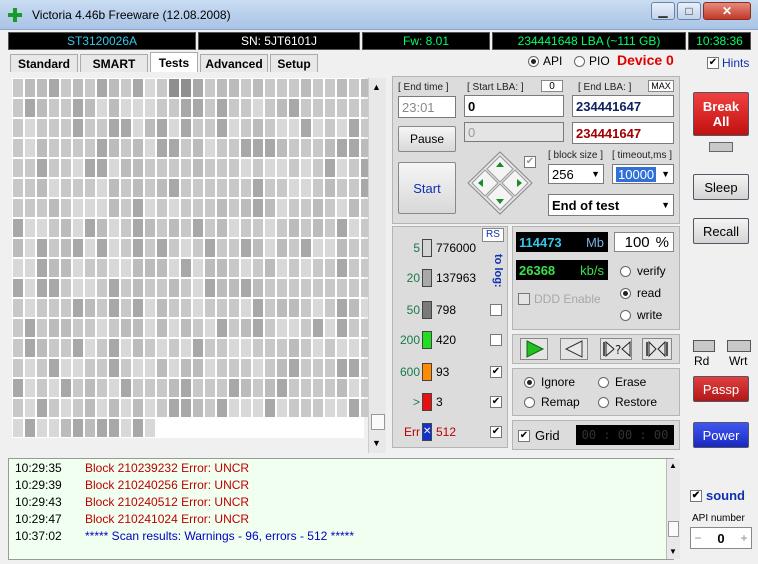 The height and width of the screenshot is (564, 758). Describe the element at coordinates (529, 402) in the screenshot. I see `remap-radio-dot` at that location.